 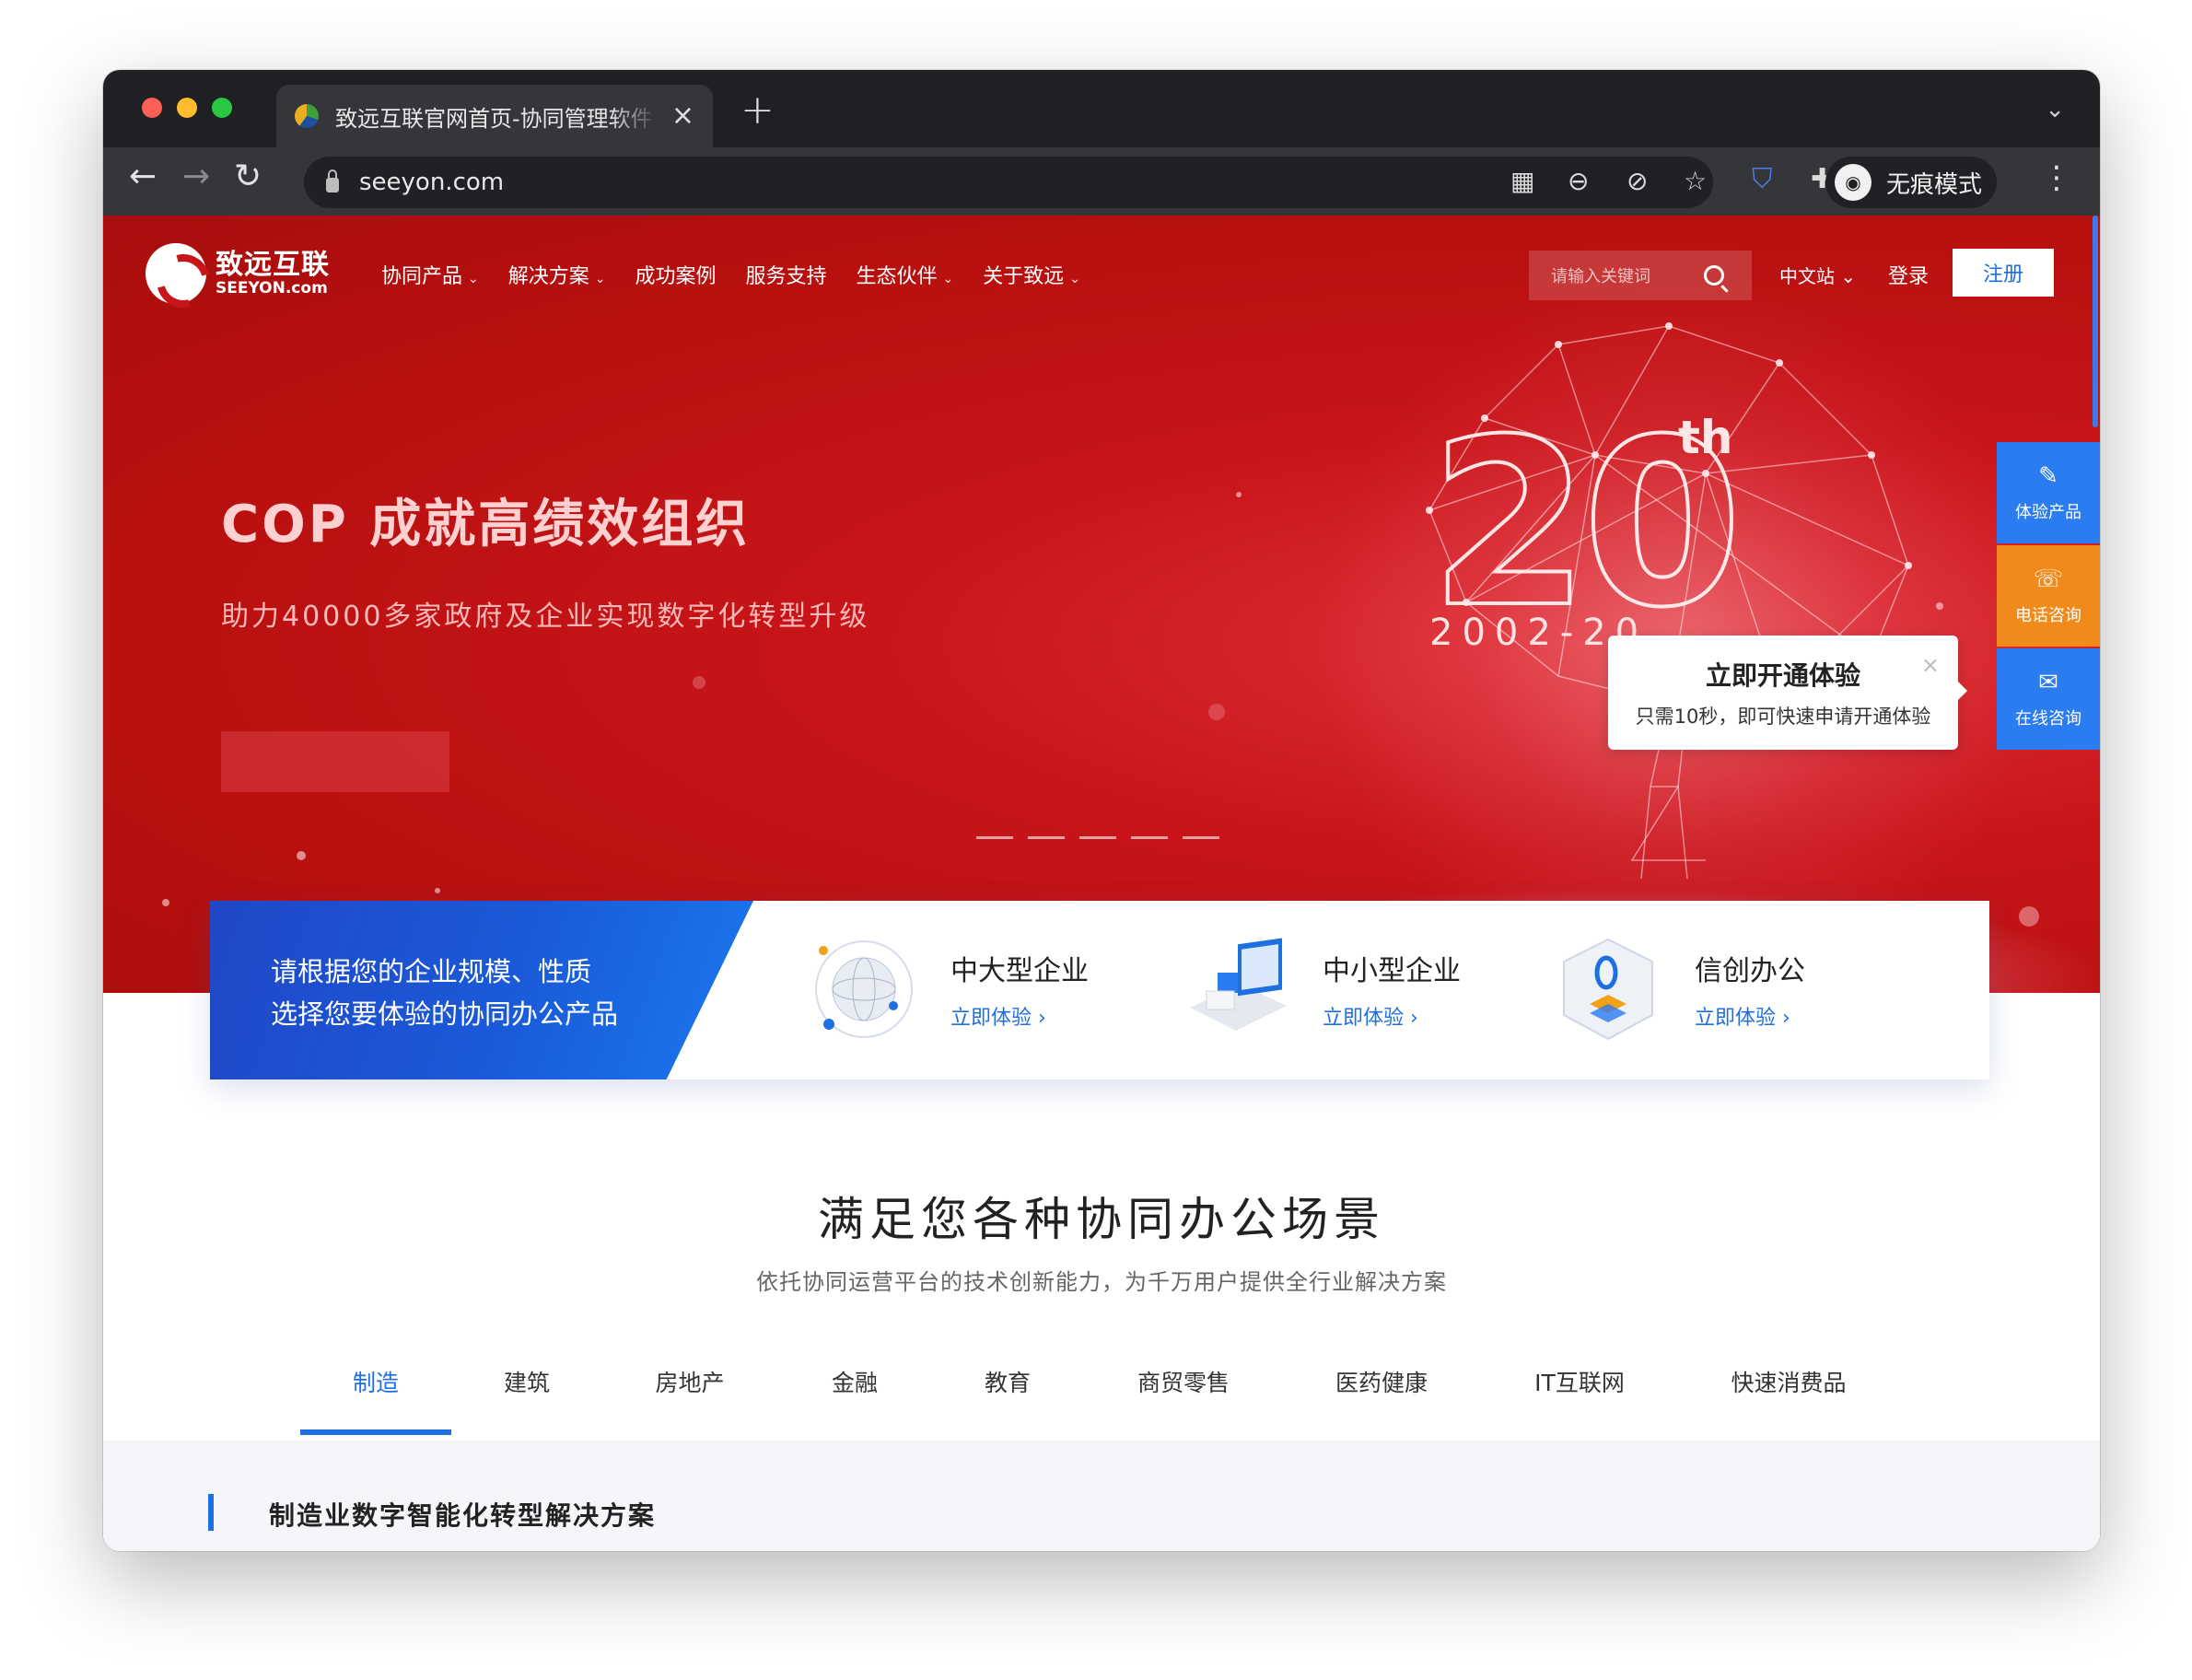 I want to click on side-button-label: 电话咨询, so click(x=2048, y=615).